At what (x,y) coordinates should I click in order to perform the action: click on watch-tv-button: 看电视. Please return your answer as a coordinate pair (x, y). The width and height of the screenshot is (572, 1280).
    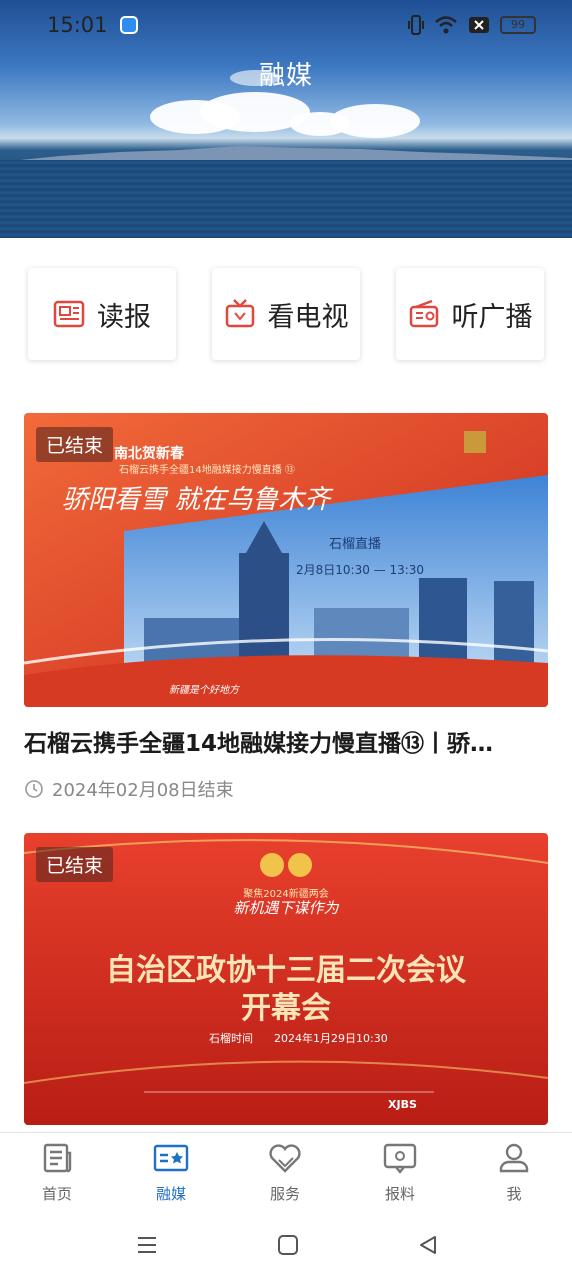
    Looking at the image, I should click on (286, 314).